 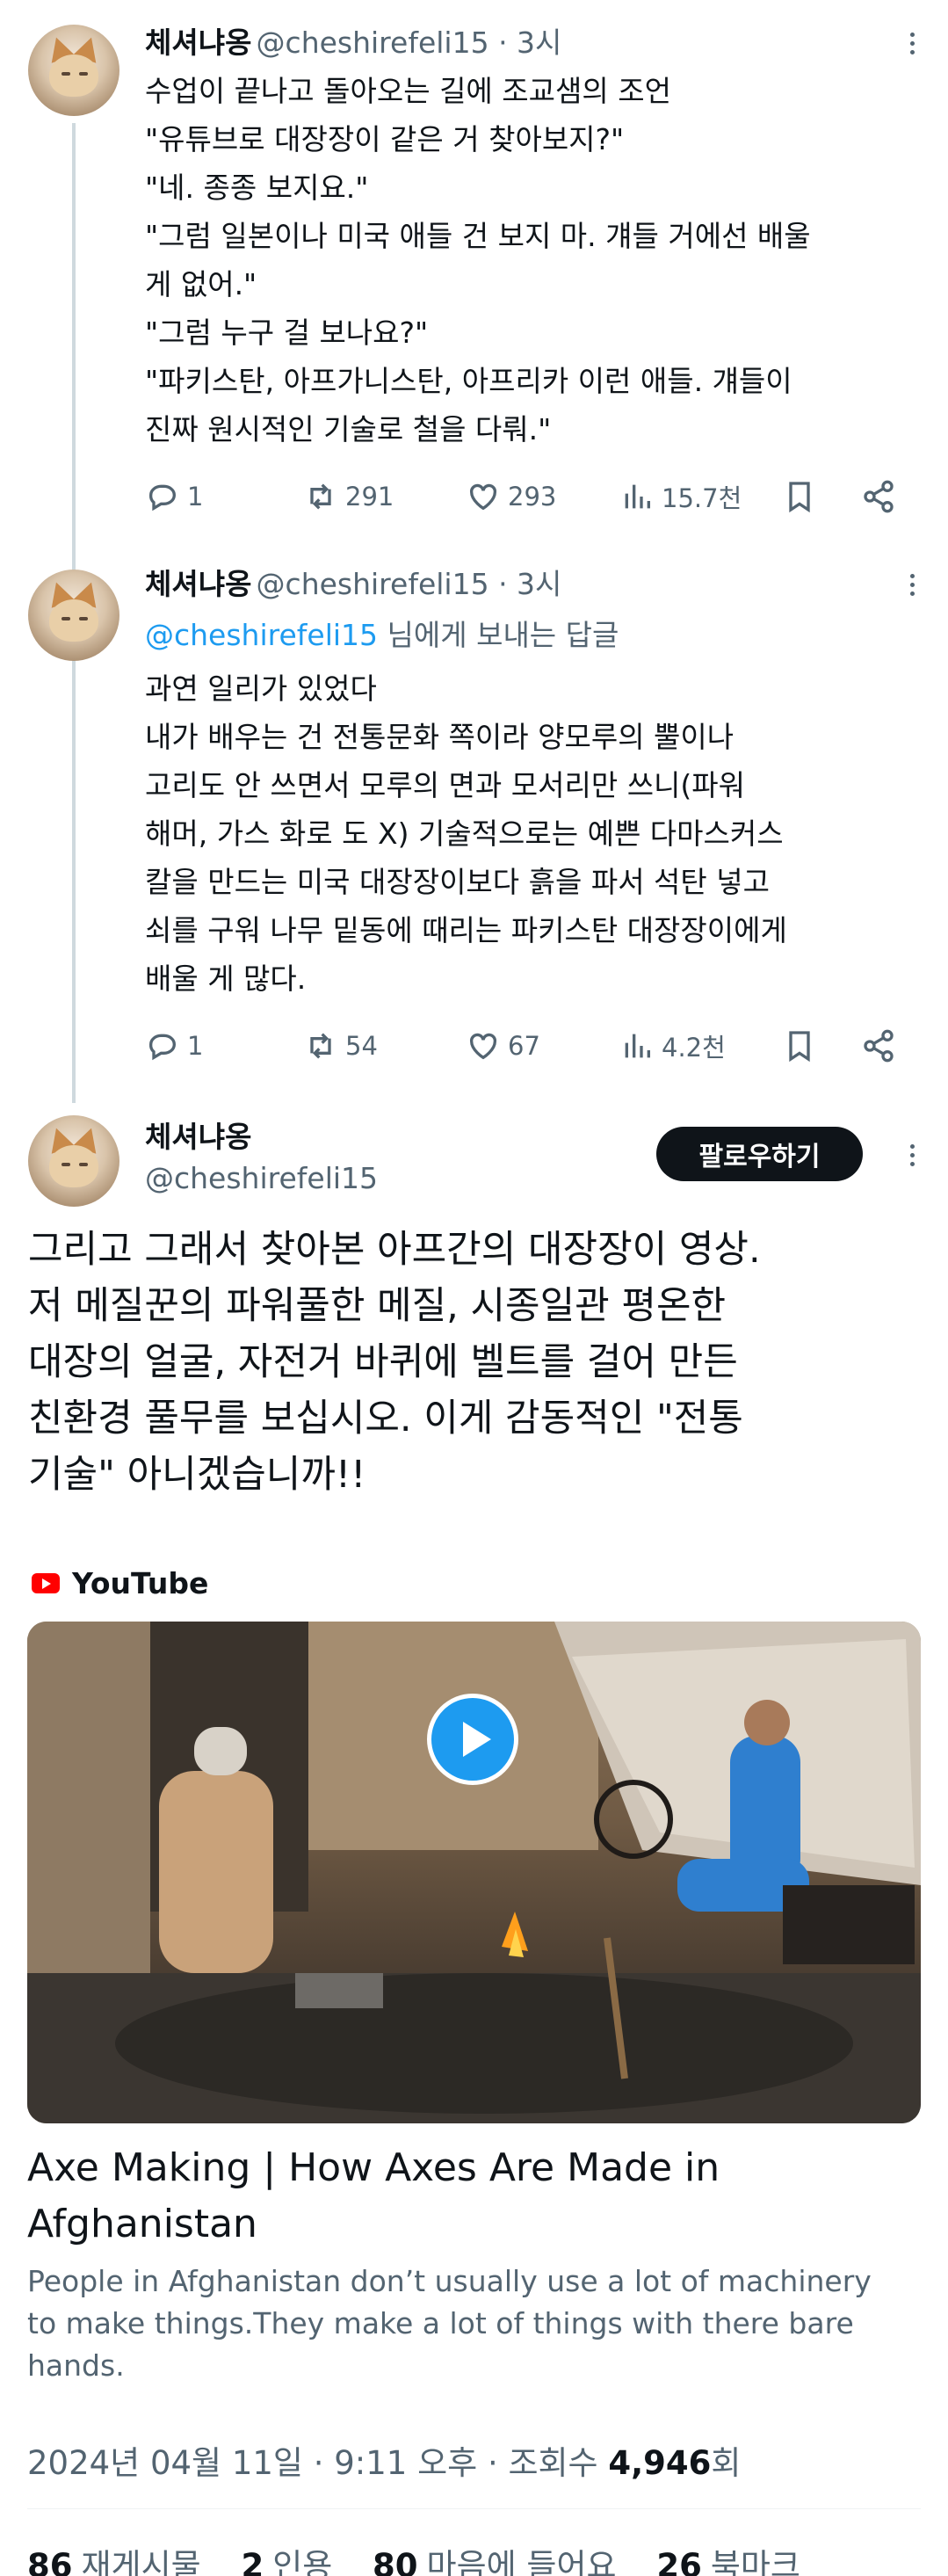 I want to click on stat-quotes: 2 인용, so click(x=286, y=2561).